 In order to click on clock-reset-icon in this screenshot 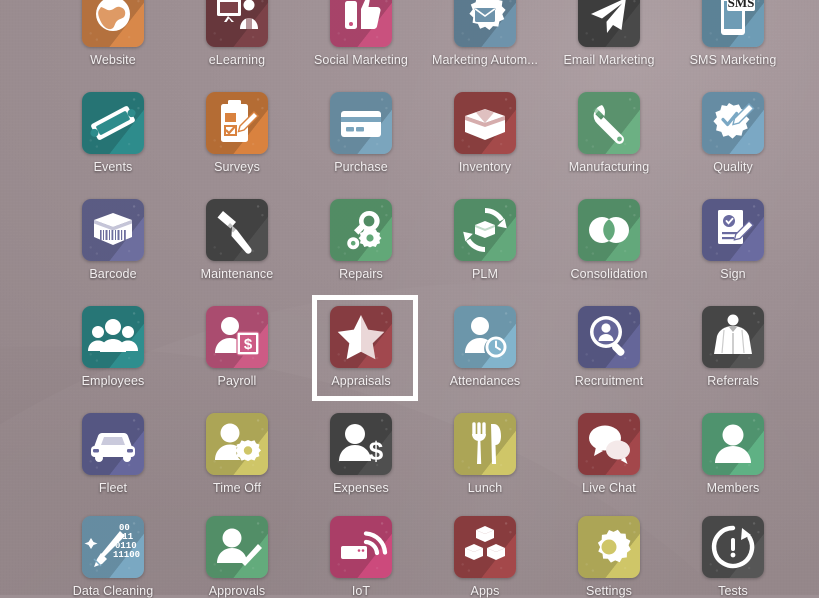, I will do `click(733, 547)`.